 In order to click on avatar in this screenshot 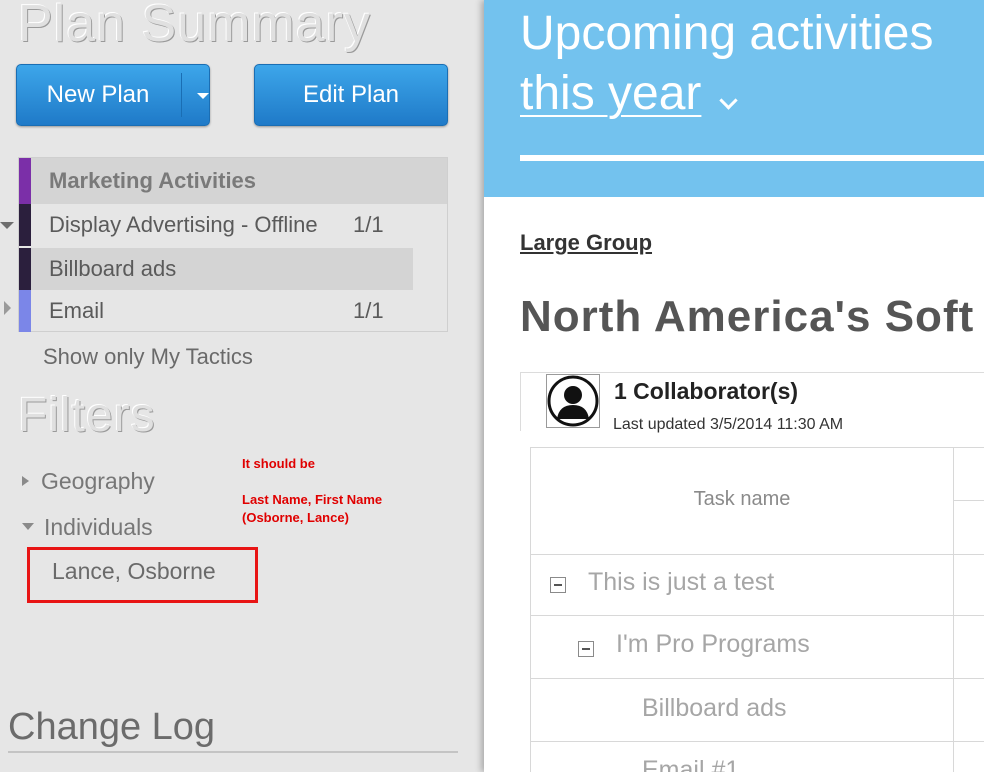, I will do `click(573, 401)`.